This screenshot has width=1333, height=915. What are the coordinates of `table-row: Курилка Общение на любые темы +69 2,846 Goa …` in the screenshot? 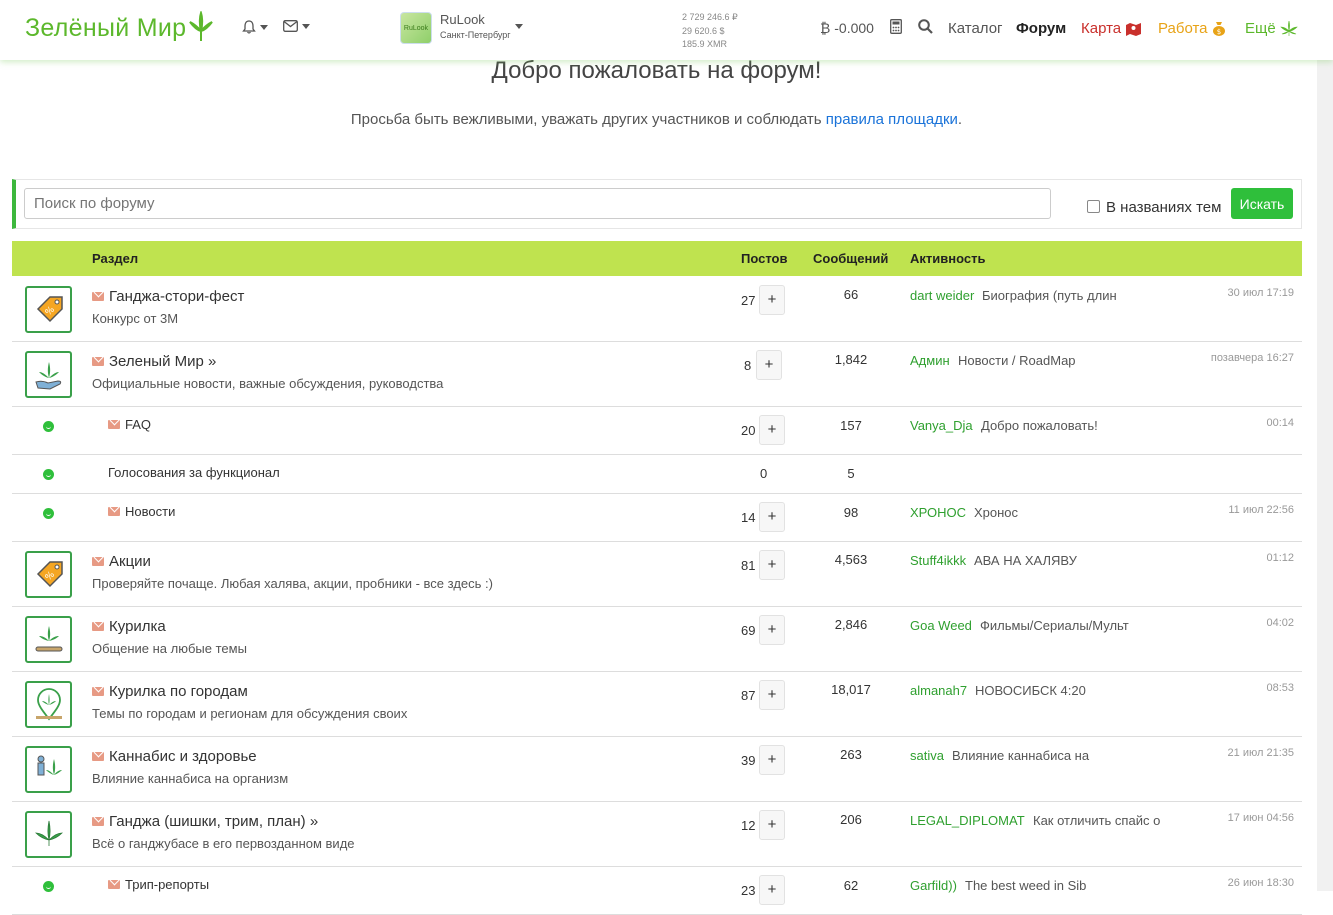 It's located at (657, 639).